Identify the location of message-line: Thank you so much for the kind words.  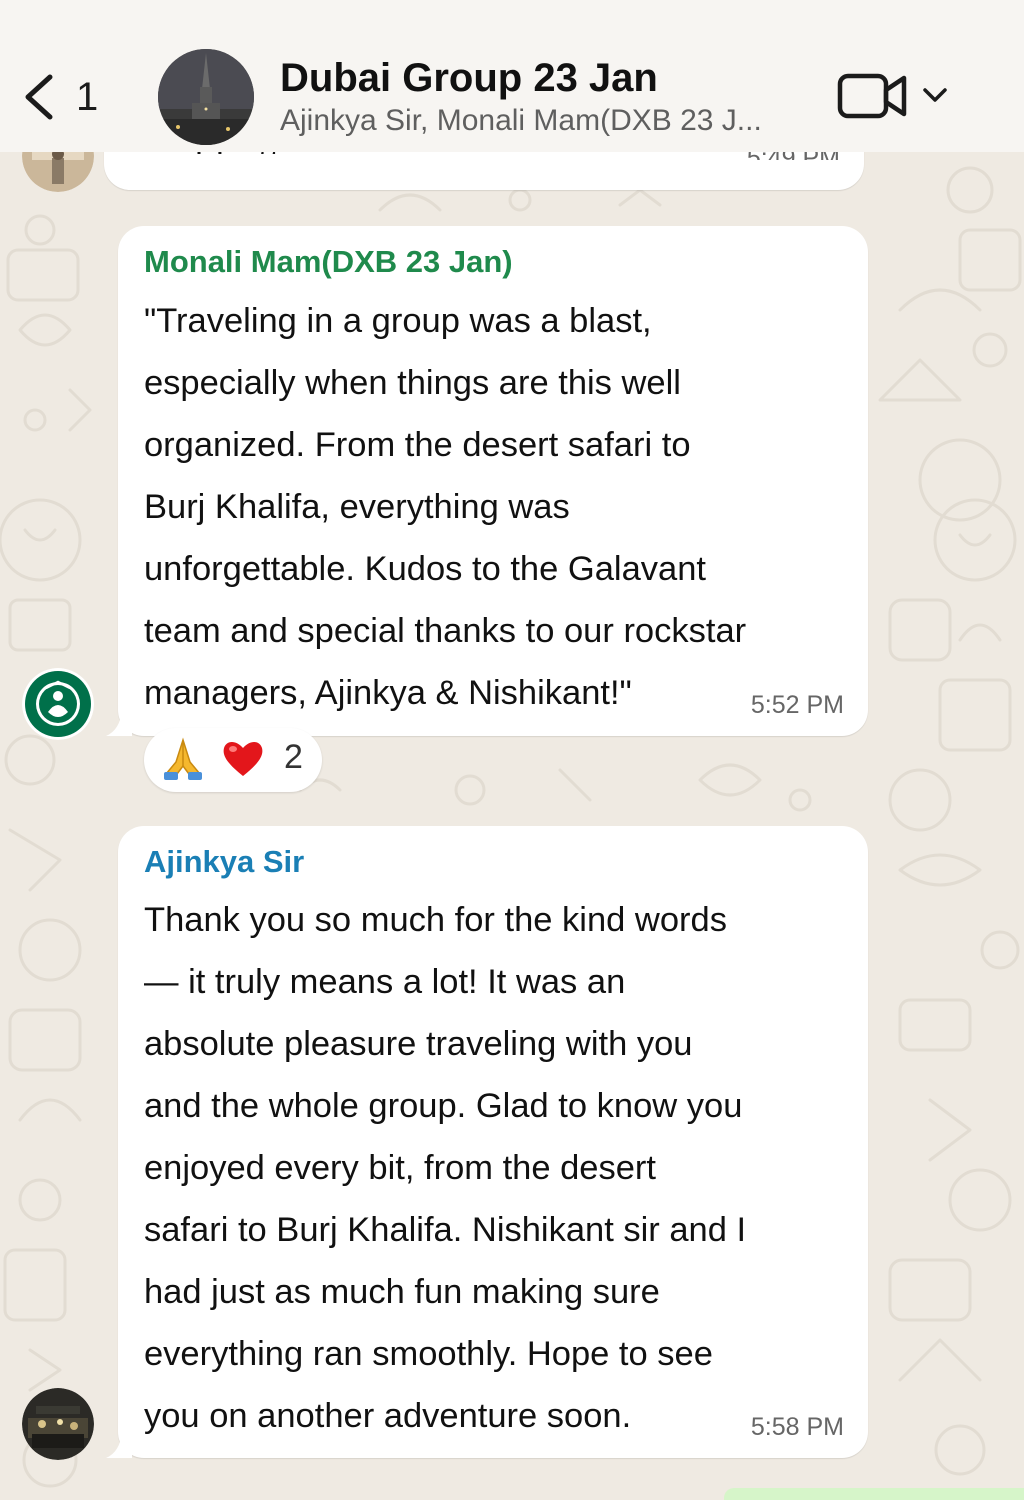
(435, 920).